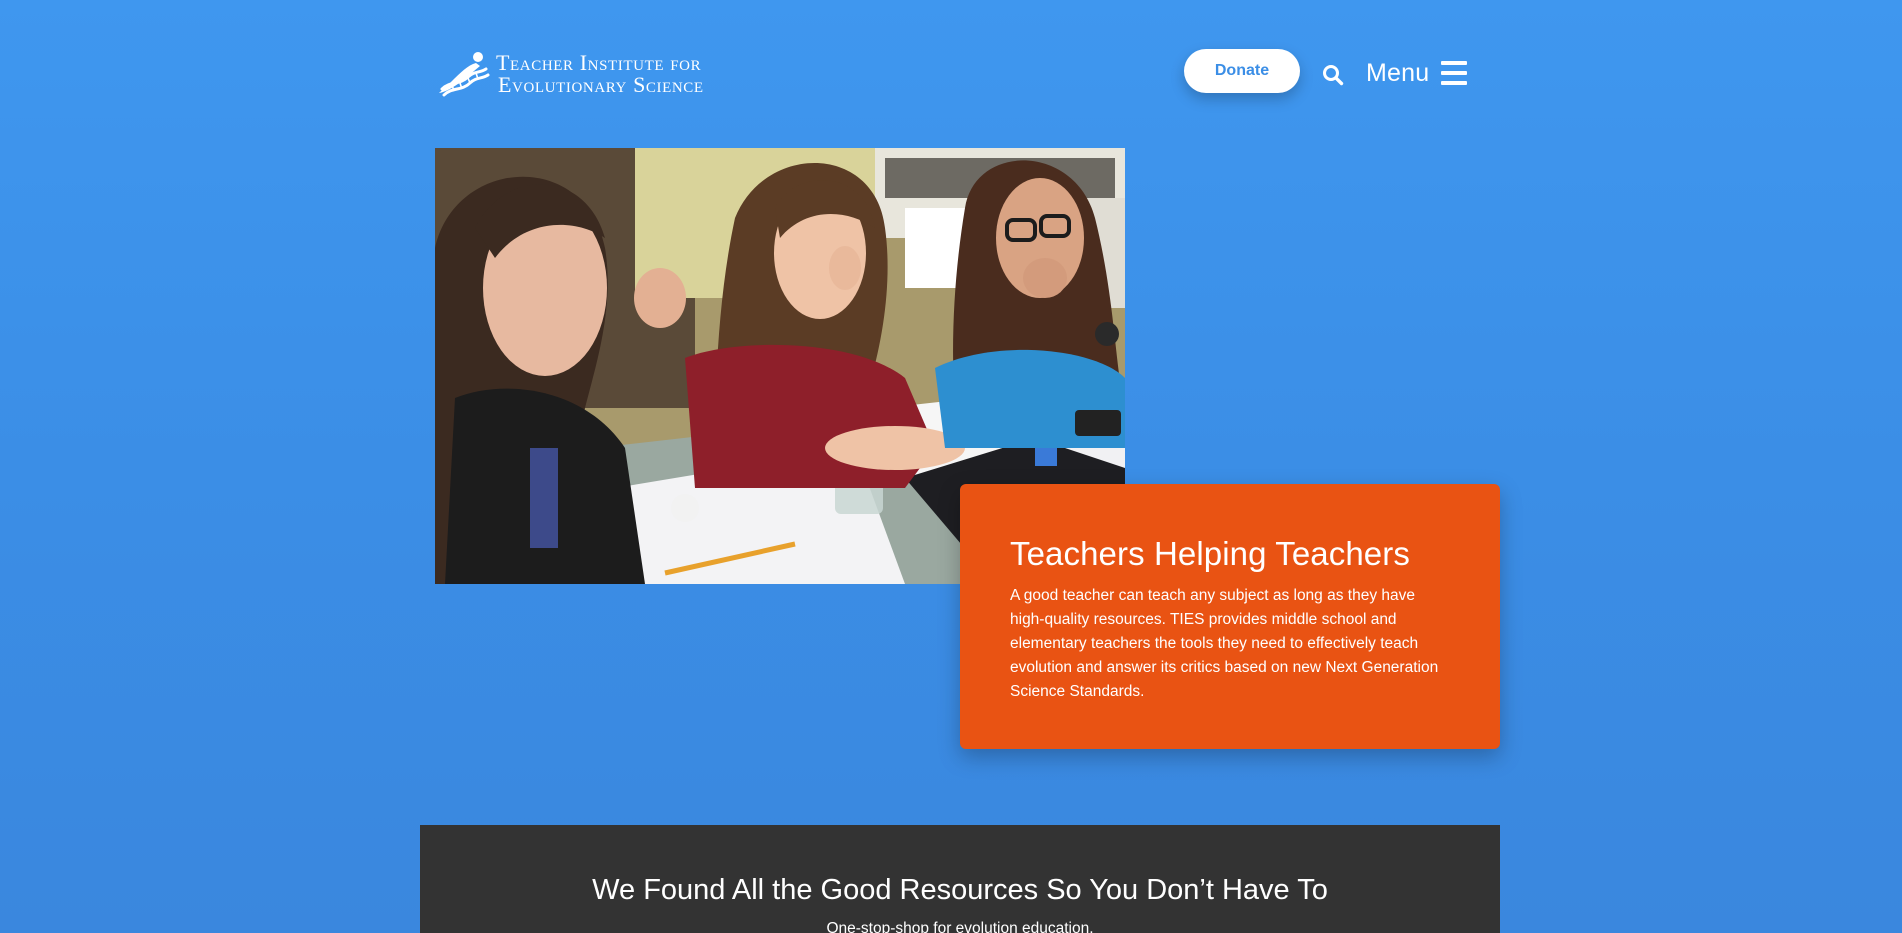 This screenshot has width=1902, height=933. What do you see at coordinates (464, 74) in the screenshot?
I see `dna-figure-logo-icon` at bounding box center [464, 74].